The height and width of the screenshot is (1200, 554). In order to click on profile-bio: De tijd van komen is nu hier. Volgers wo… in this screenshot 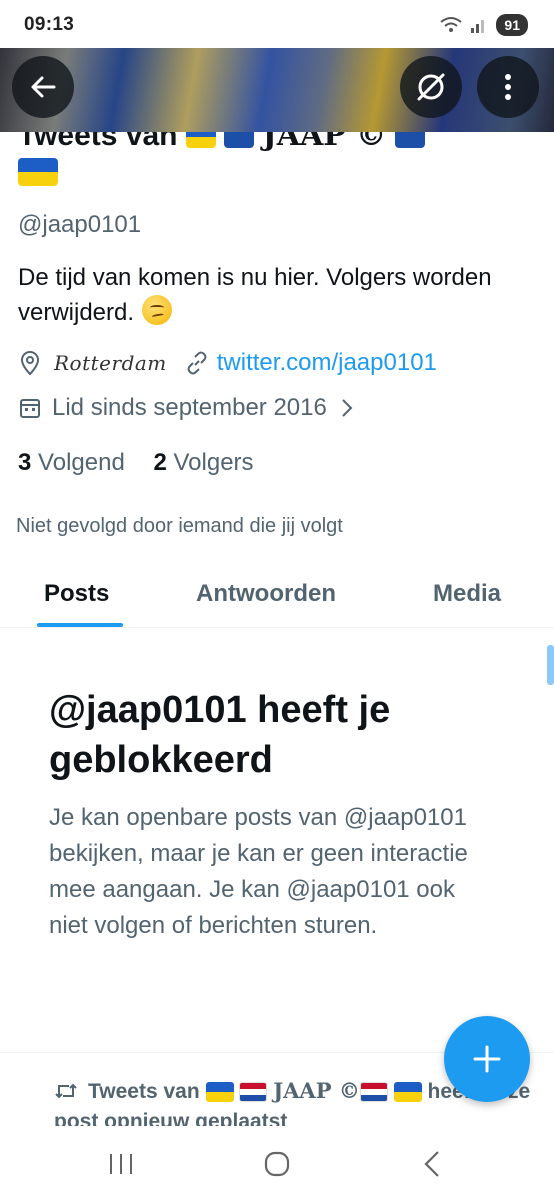, I will do `click(278, 295)`.